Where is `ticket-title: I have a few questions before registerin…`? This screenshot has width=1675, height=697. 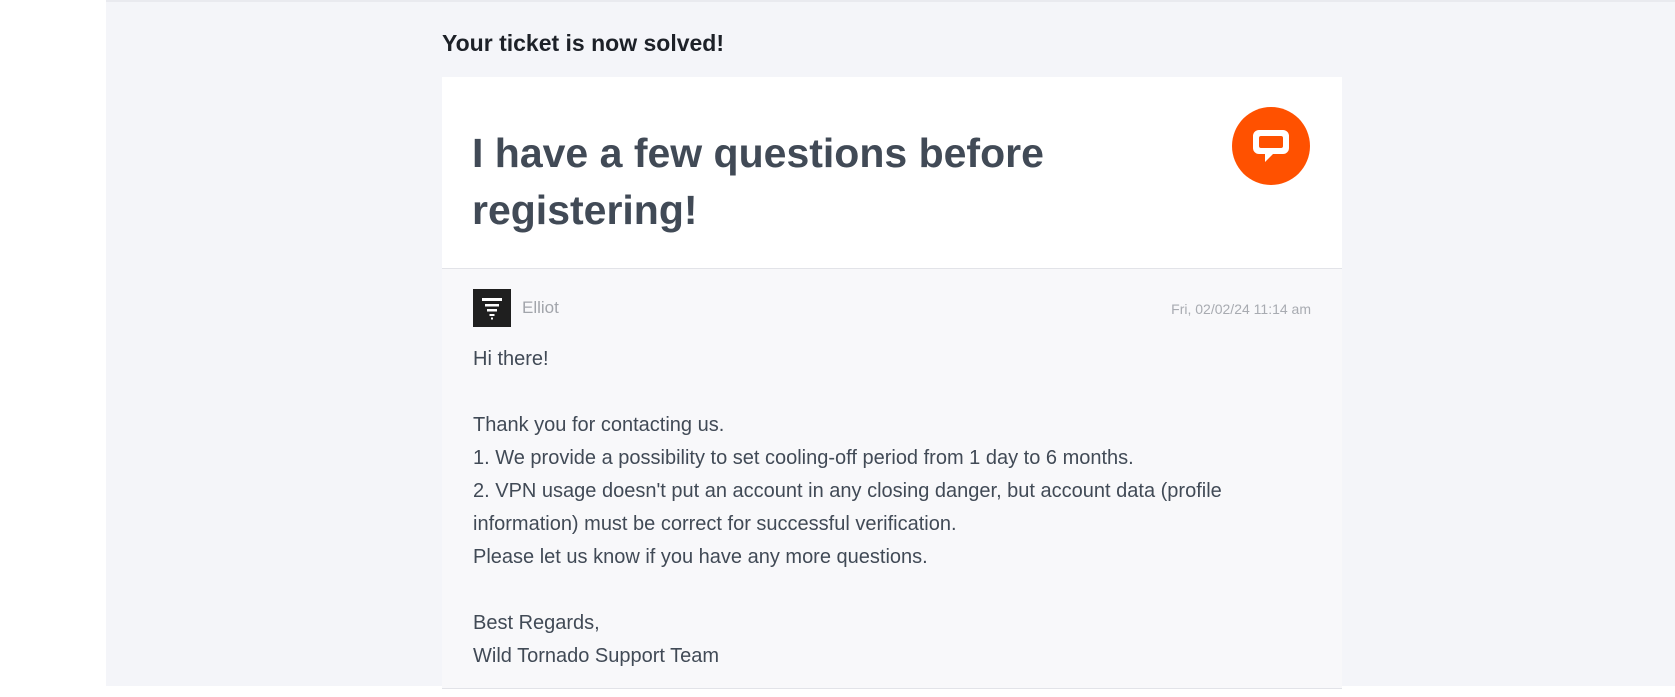
ticket-title: I have a few questions before registerin… is located at coordinates (758, 181).